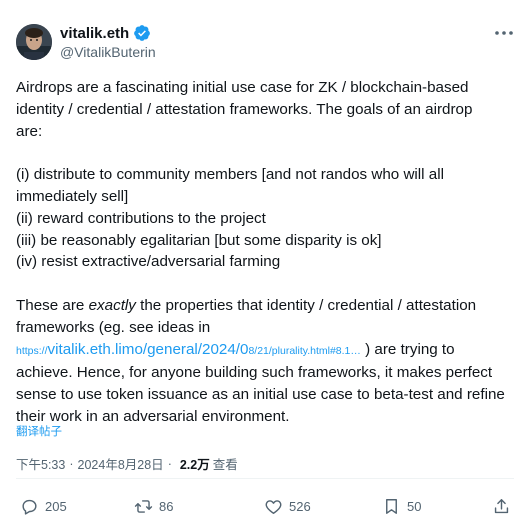  I want to click on tweet-meta: 下午5:33 · 2024年8月28日 · 2.2万 查看, so click(127, 463).